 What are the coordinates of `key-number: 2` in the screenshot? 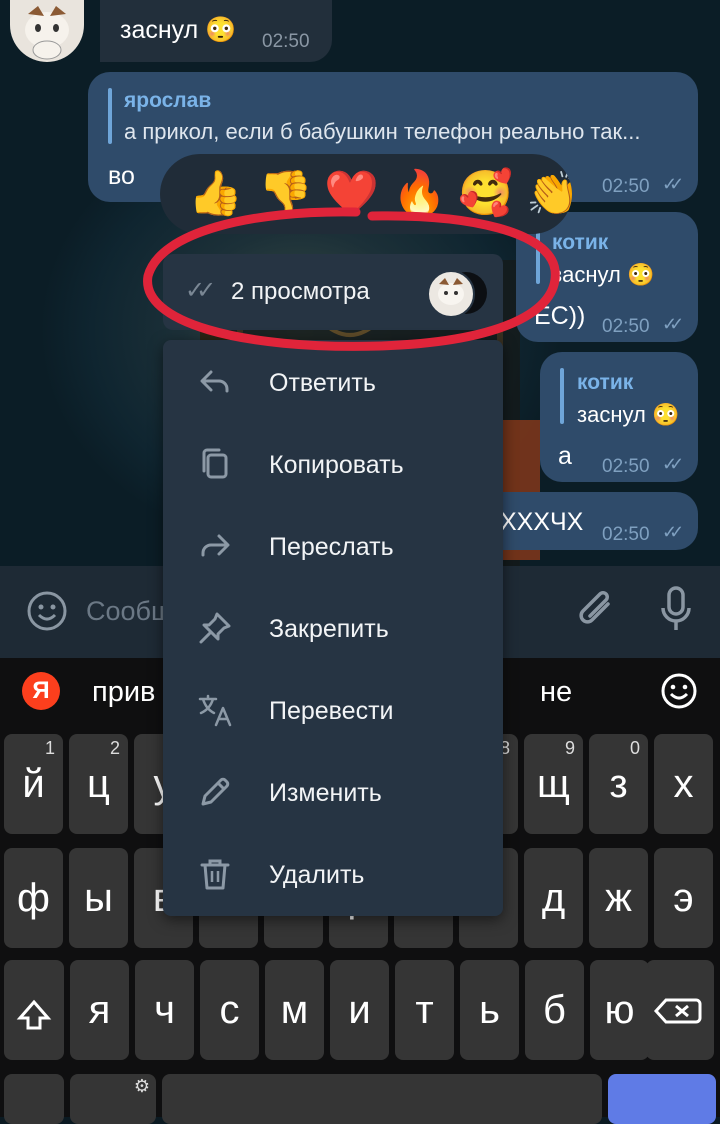 It's located at (114, 748).